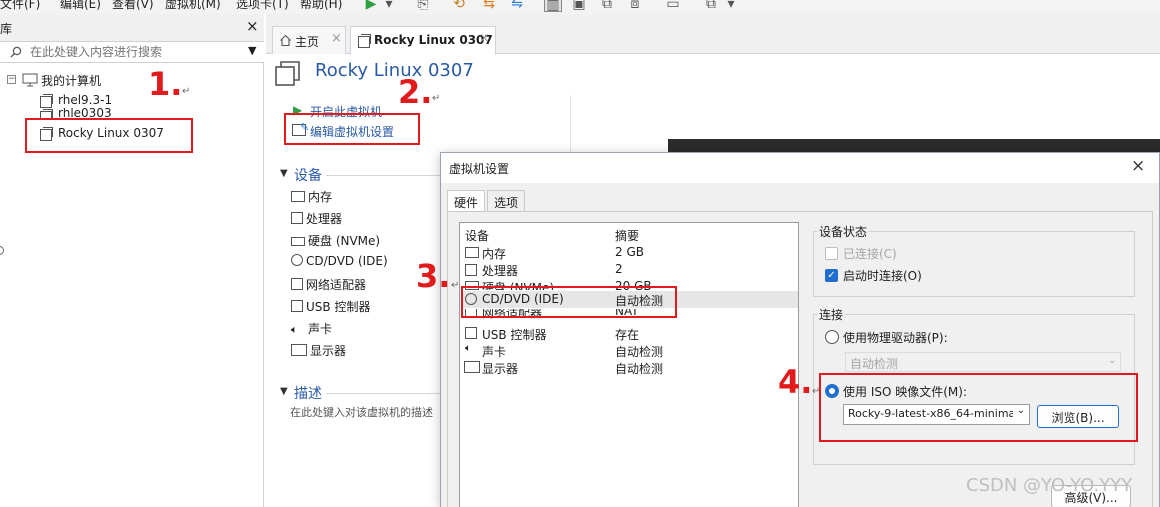 This screenshot has width=1160, height=507. I want to click on device-row-usb: USB 控制器, so click(330, 306).